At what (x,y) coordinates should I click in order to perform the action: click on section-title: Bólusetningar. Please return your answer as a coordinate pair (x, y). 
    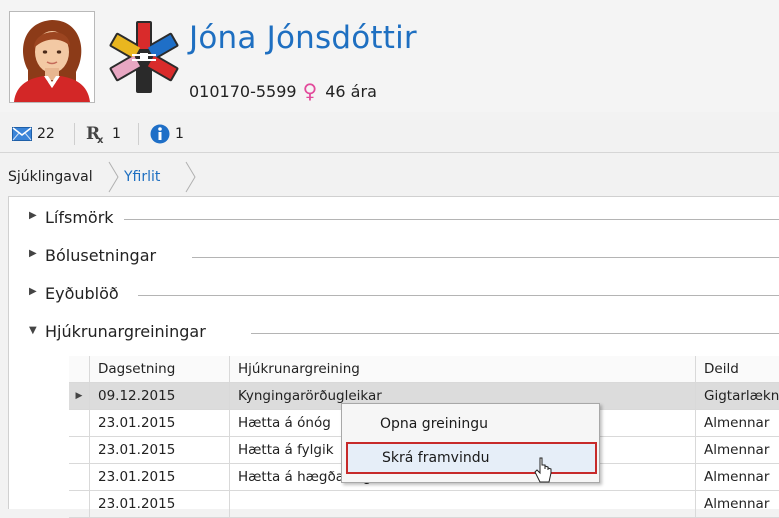
    Looking at the image, I should click on (104, 255).